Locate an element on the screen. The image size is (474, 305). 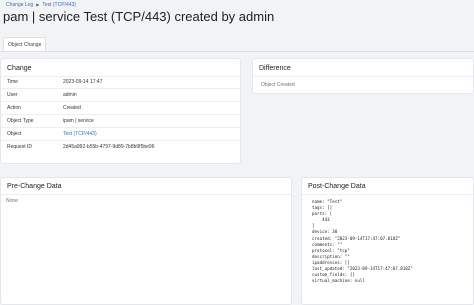
row-label: Object is located at coordinates (14, 134).